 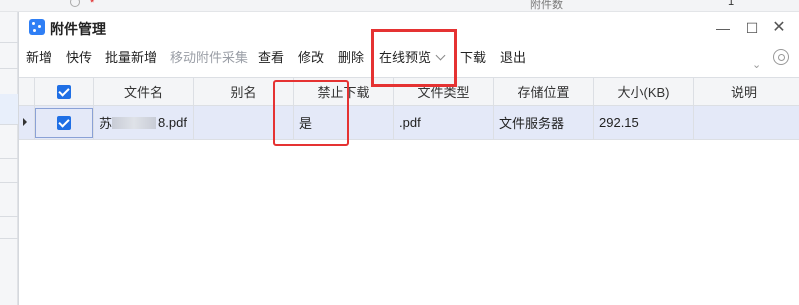 I want to click on app-icon, so click(x=37, y=27).